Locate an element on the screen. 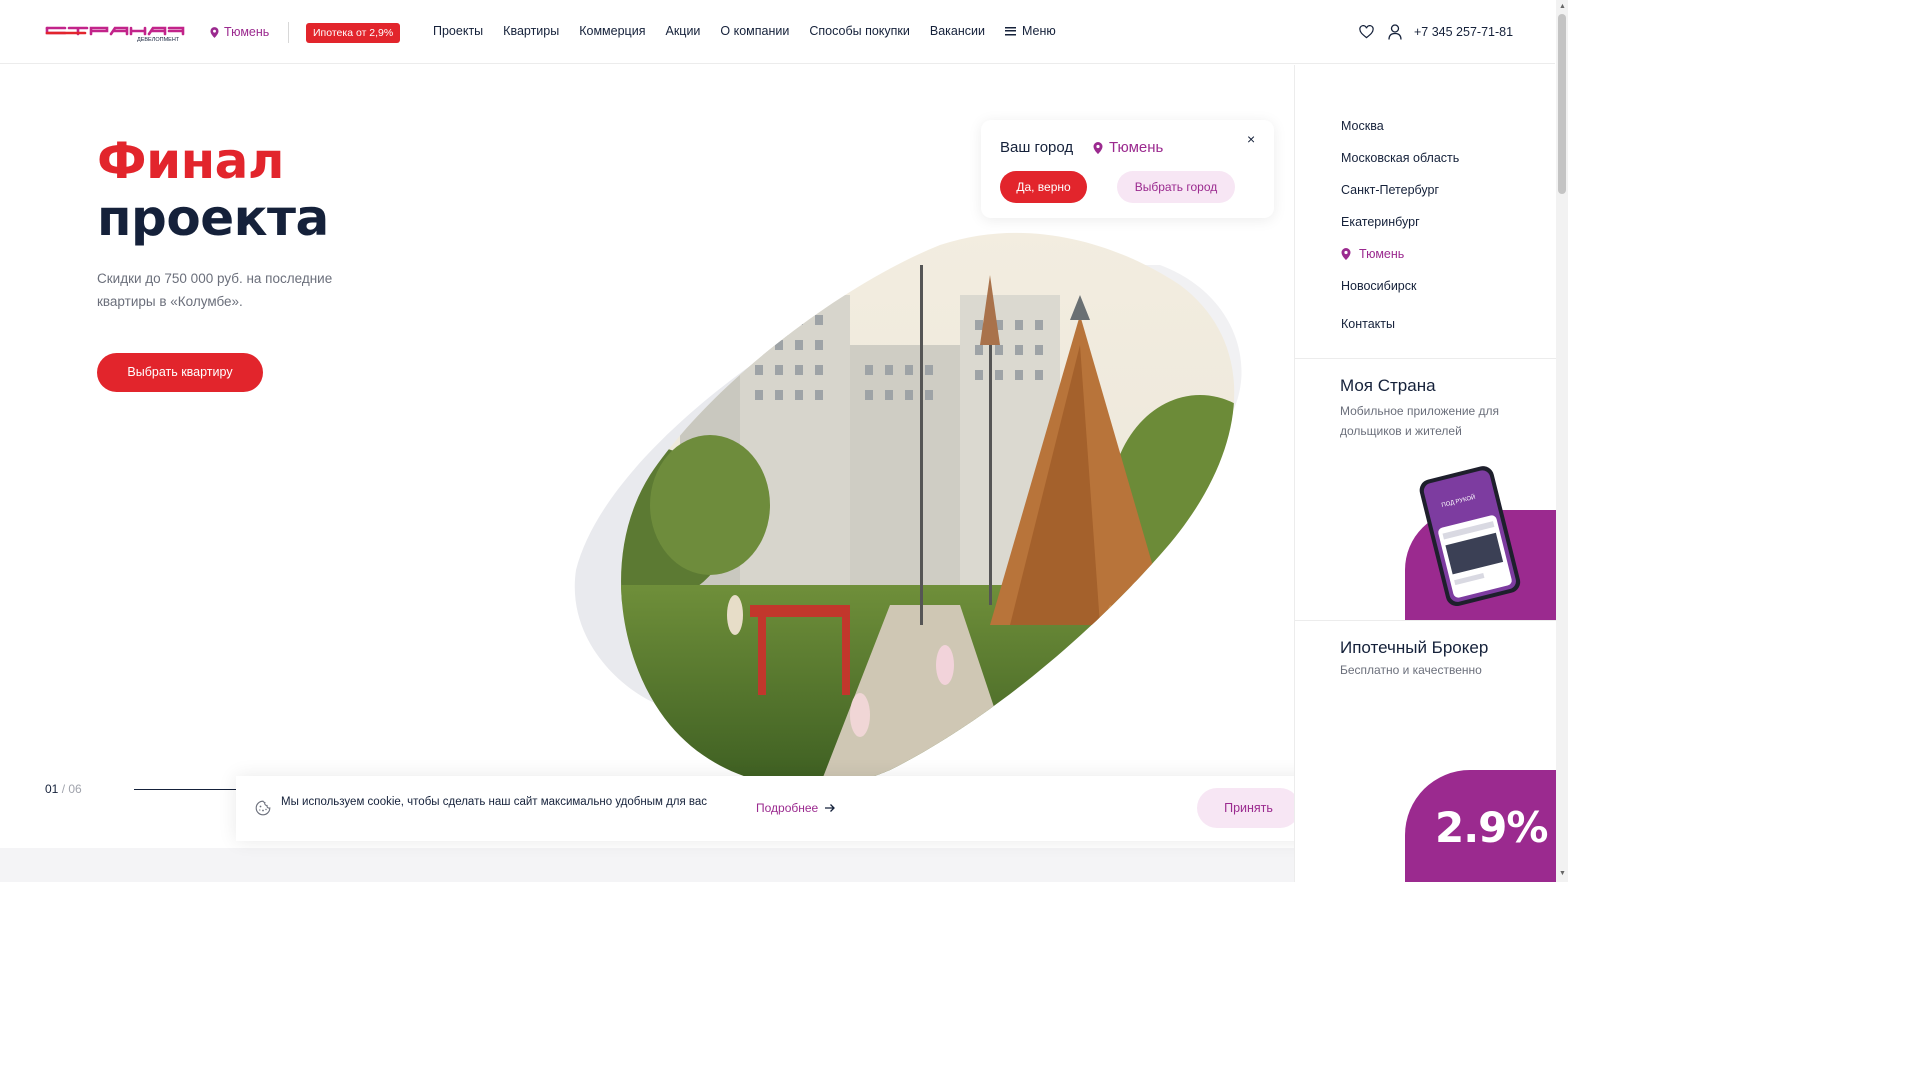 Image resolution: width=1920 pixels, height=1080 pixels. header-divider is located at coordinates (288, 32).